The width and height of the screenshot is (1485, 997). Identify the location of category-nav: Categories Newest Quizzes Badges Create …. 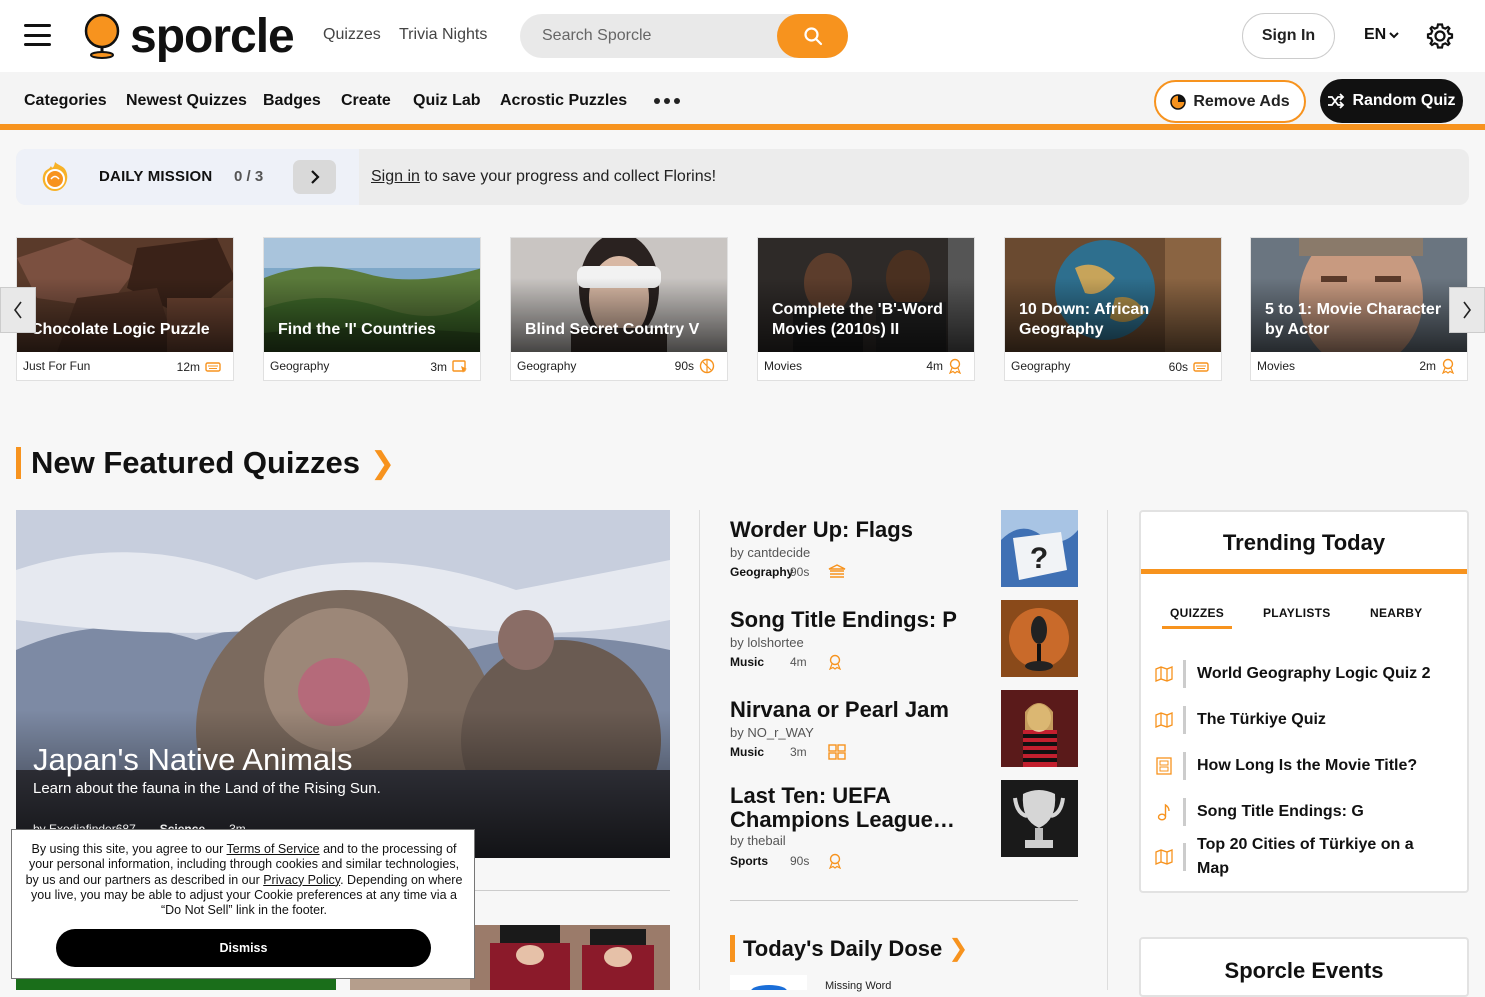
(742, 101).